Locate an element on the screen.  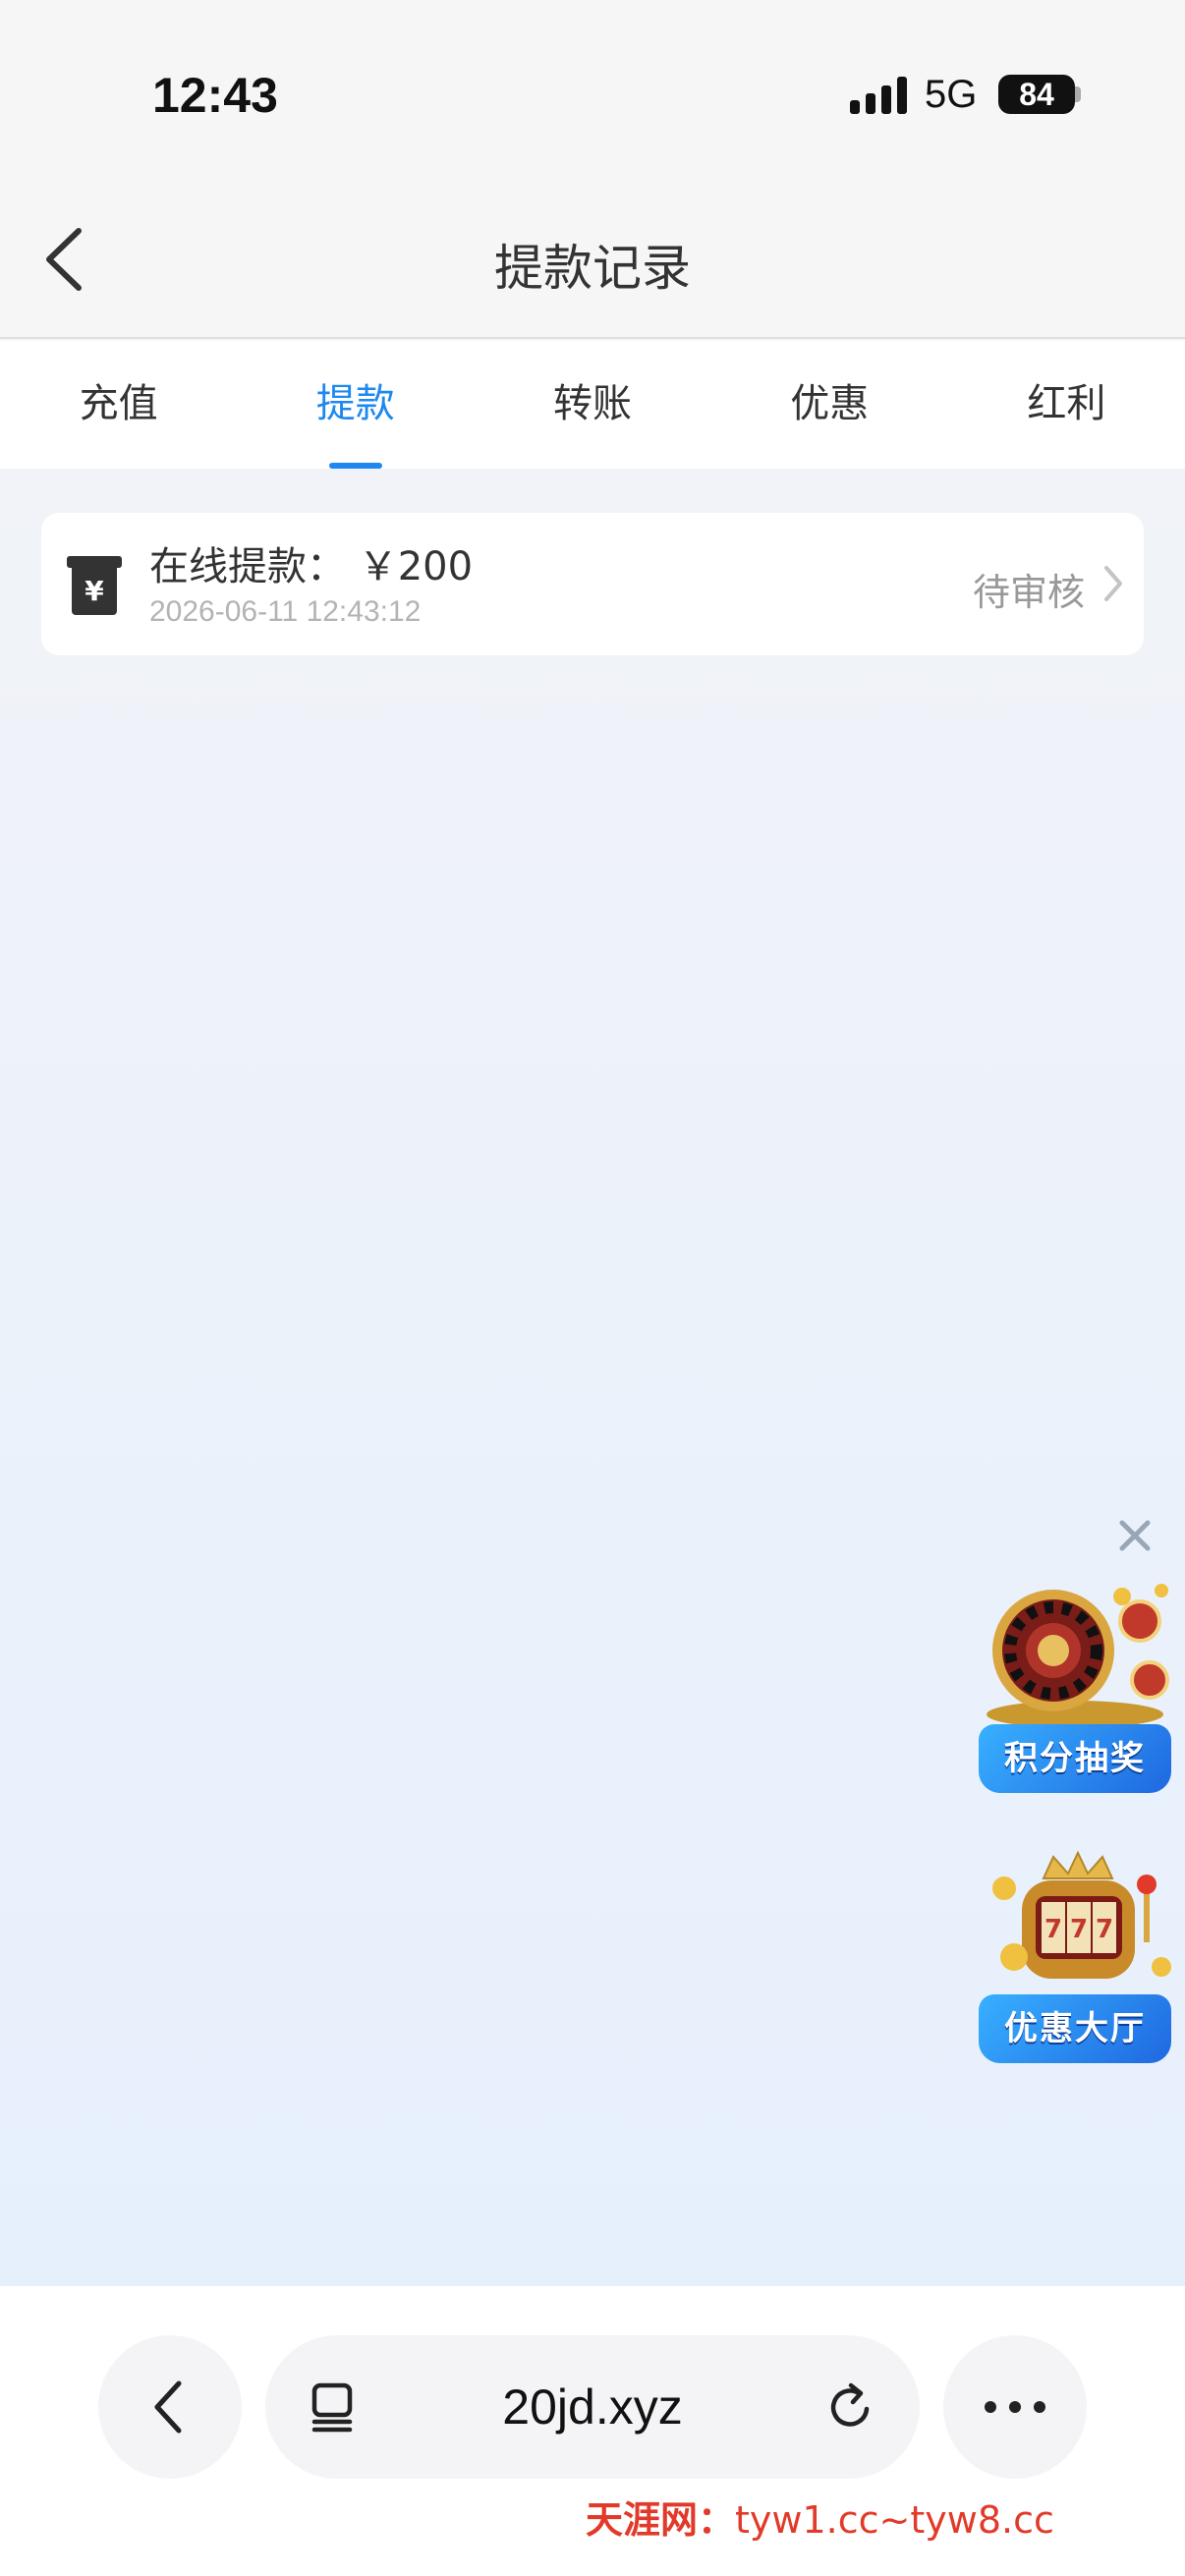
more-dots-icon is located at coordinates (1015, 2407).